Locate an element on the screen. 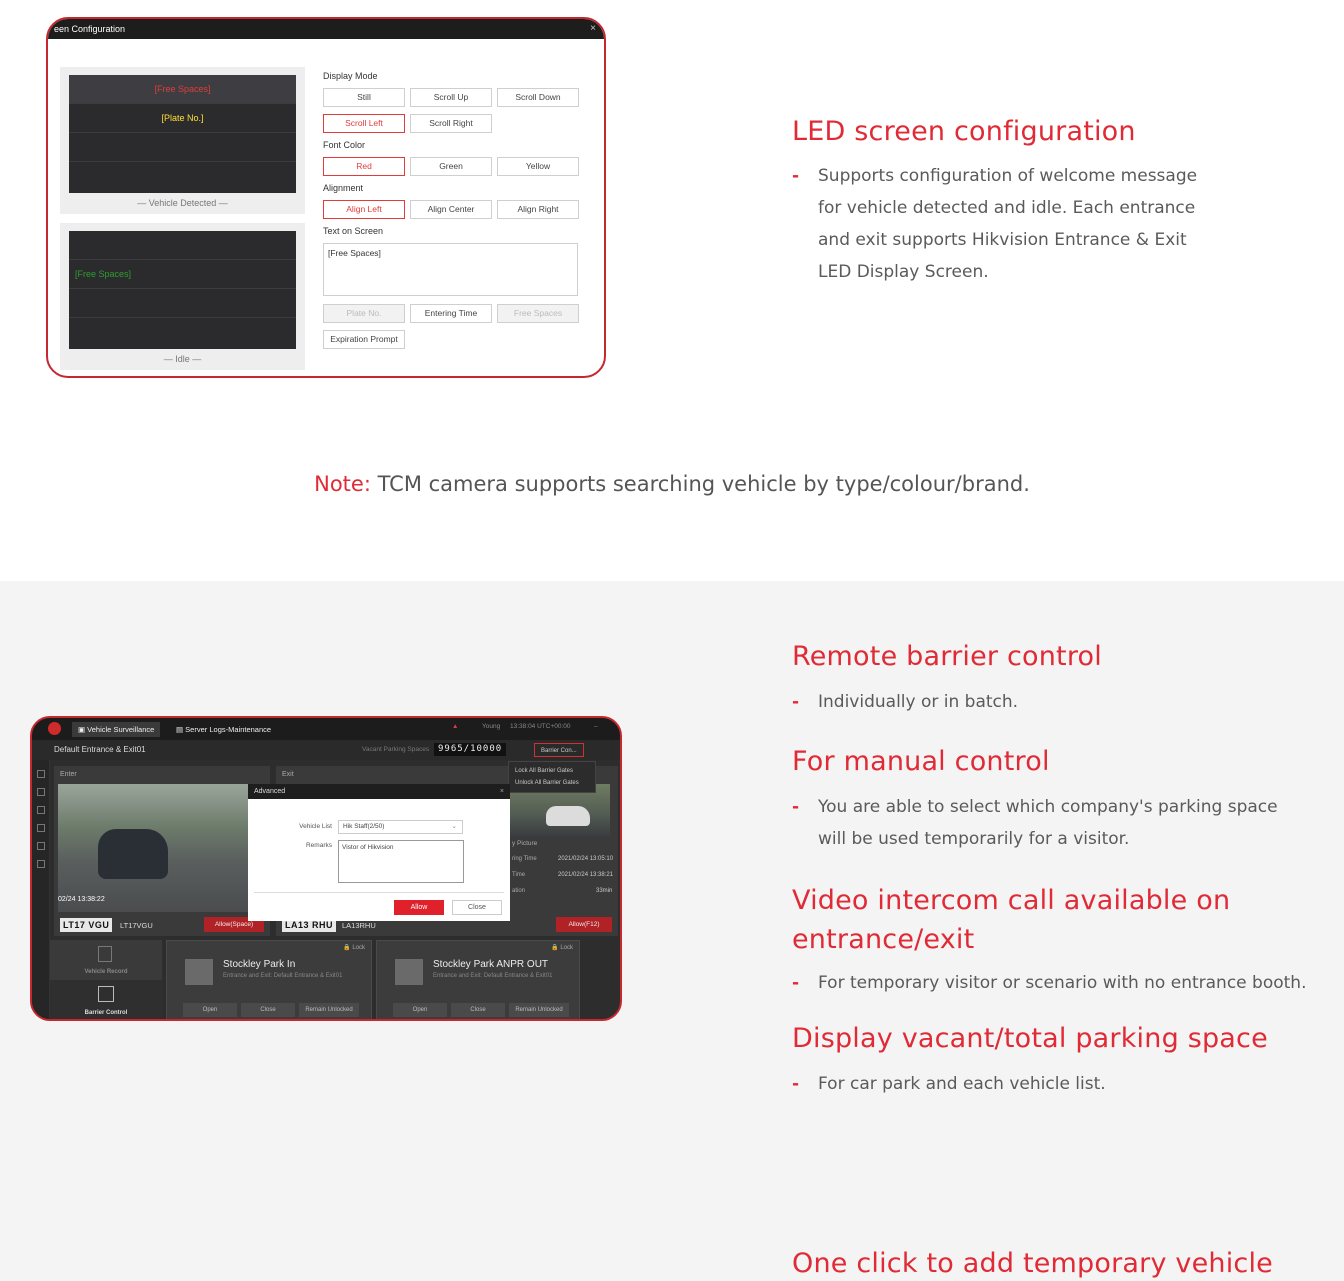  document-icon is located at coordinates (105, 954).